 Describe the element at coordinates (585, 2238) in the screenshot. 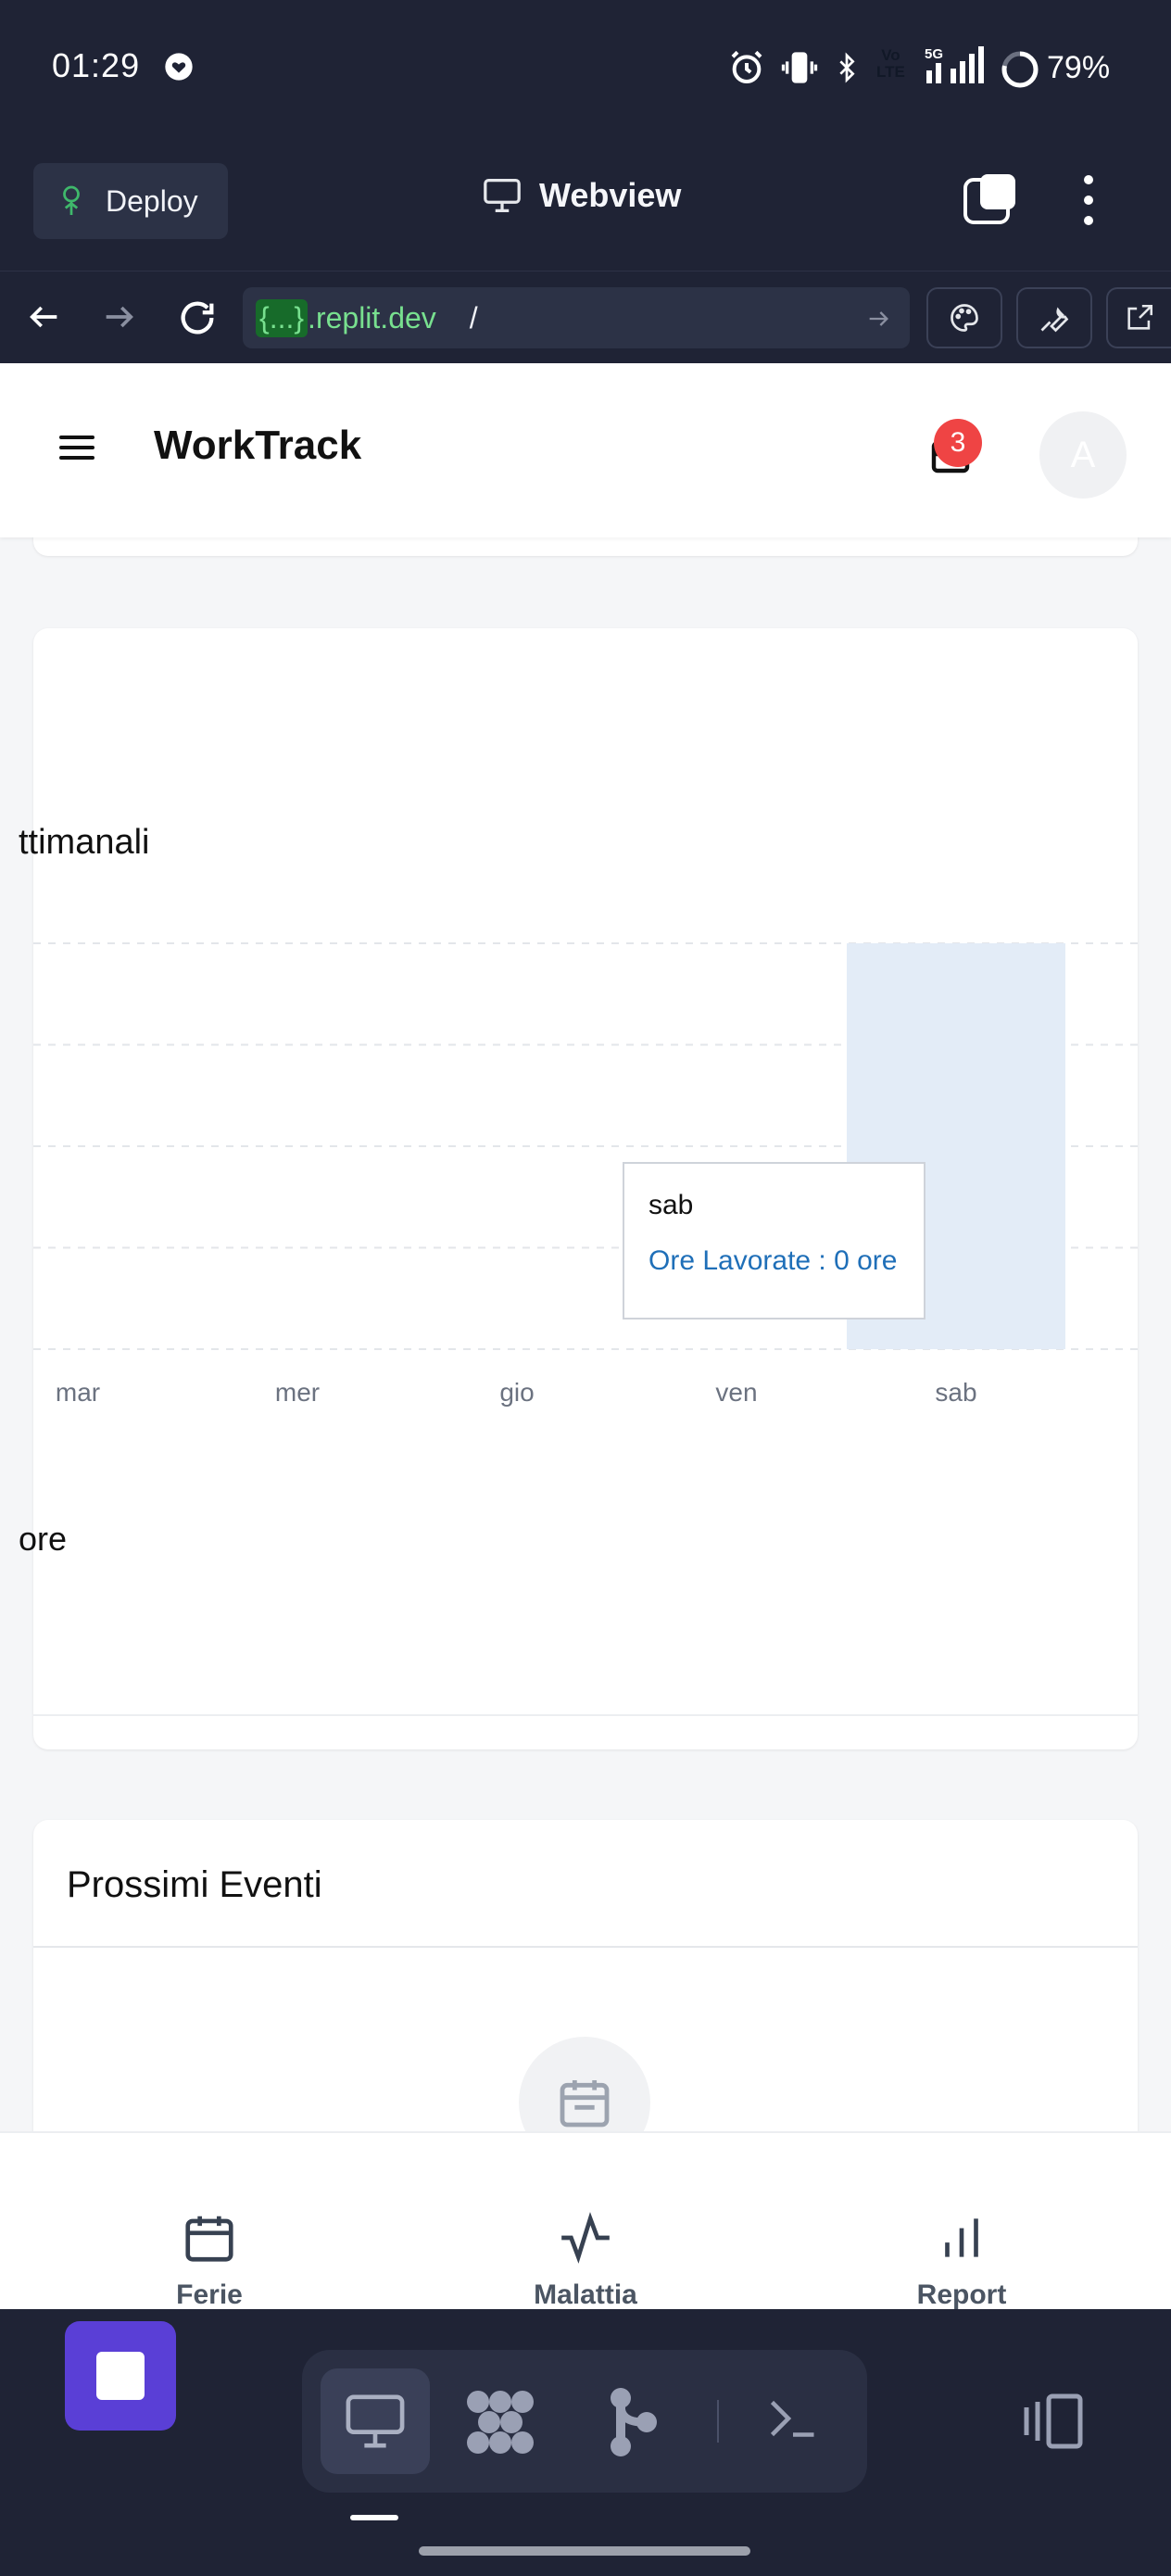

I see `activity-icon` at that location.